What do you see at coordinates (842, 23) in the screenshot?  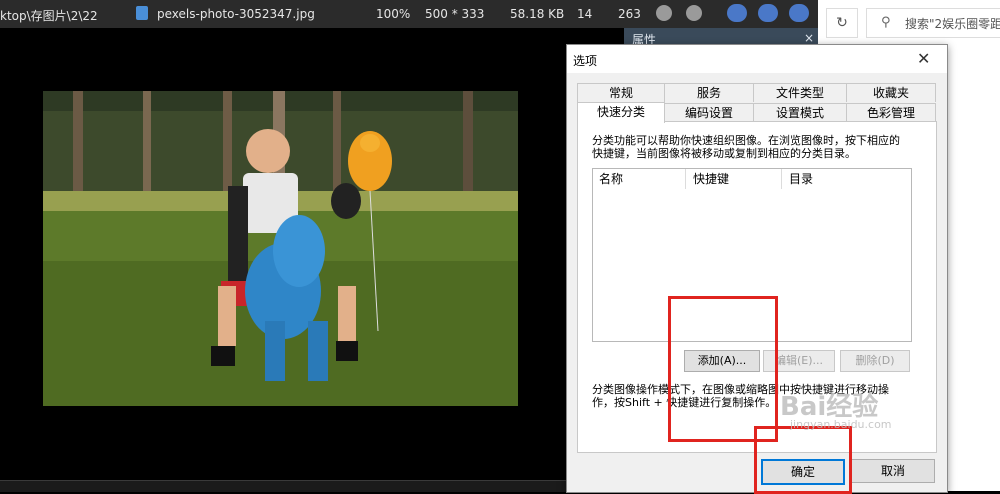 I see `refresh-button: ↻` at bounding box center [842, 23].